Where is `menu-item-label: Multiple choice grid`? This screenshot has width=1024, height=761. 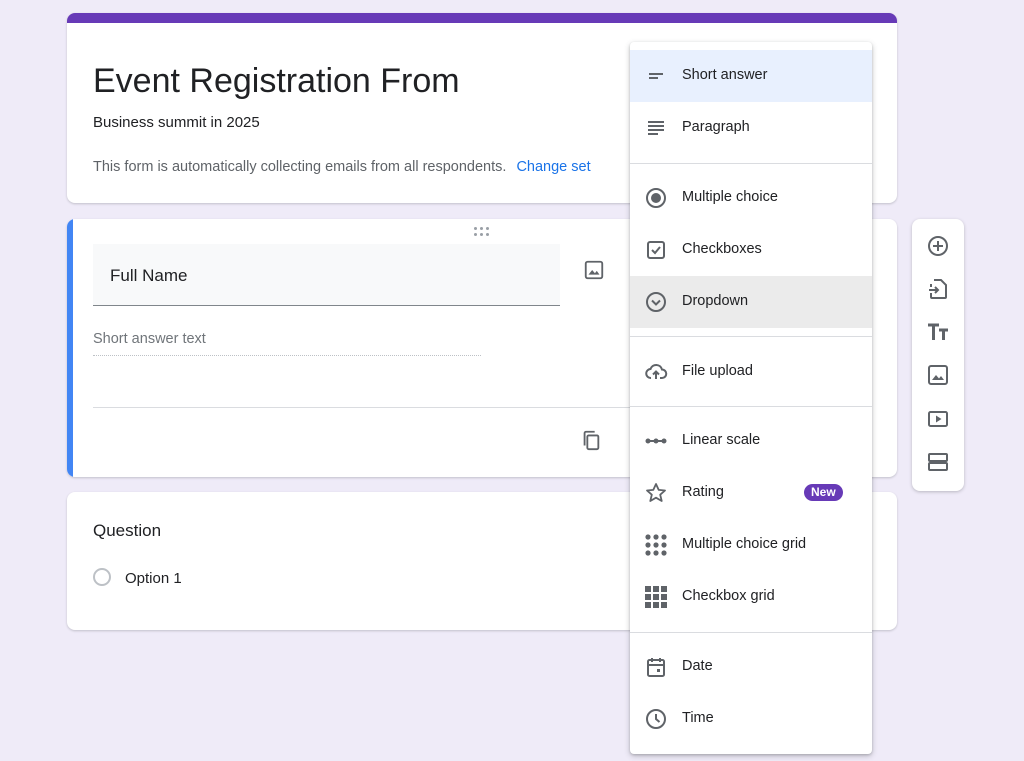 menu-item-label: Multiple choice grid is located at coordinates (744, 544).